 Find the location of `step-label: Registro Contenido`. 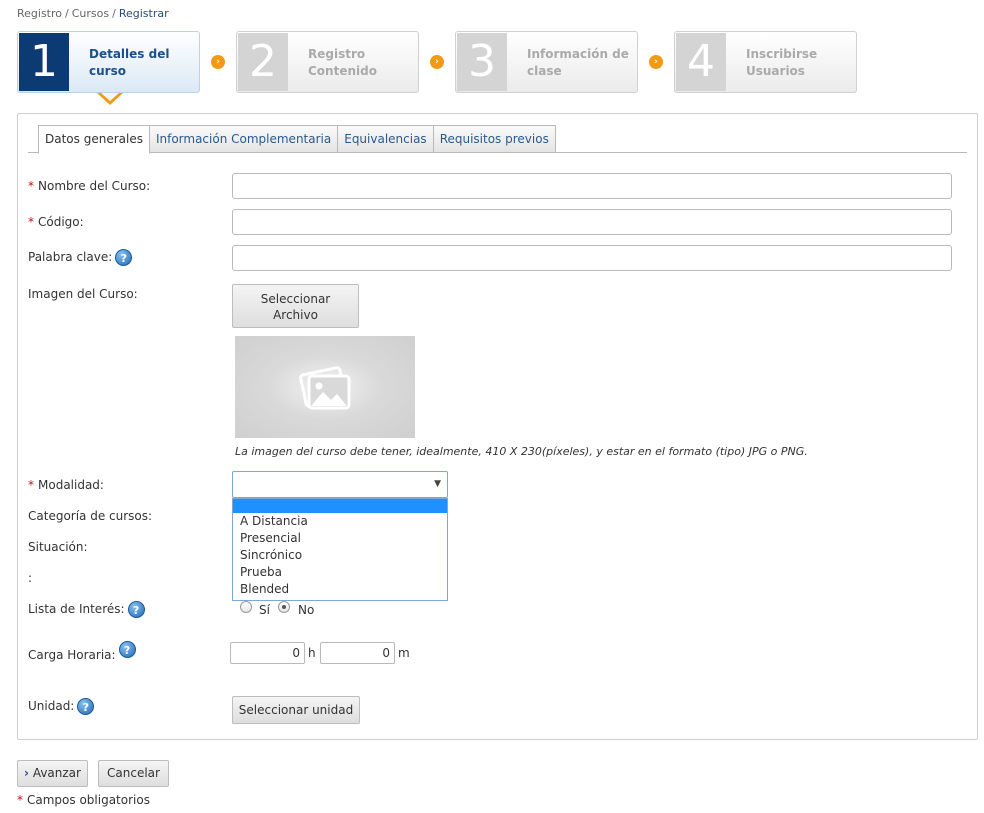

step-label: Registro Contenido is located at coordinates (342, 62).